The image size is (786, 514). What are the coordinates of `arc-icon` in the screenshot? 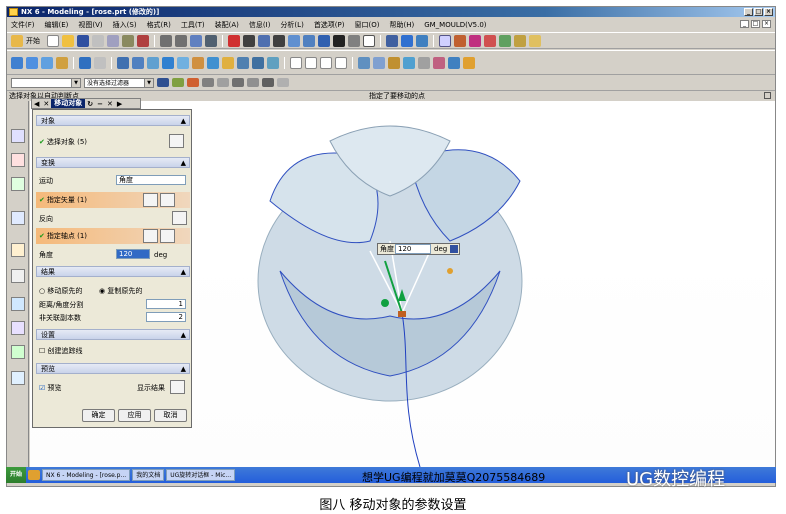 It's located at (311, 62).